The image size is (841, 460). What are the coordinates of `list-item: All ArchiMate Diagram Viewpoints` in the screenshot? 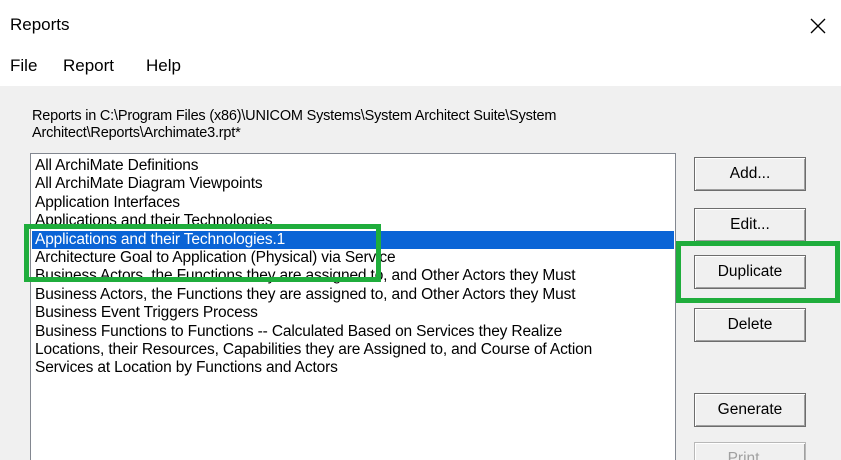 It's located at (353, 184).